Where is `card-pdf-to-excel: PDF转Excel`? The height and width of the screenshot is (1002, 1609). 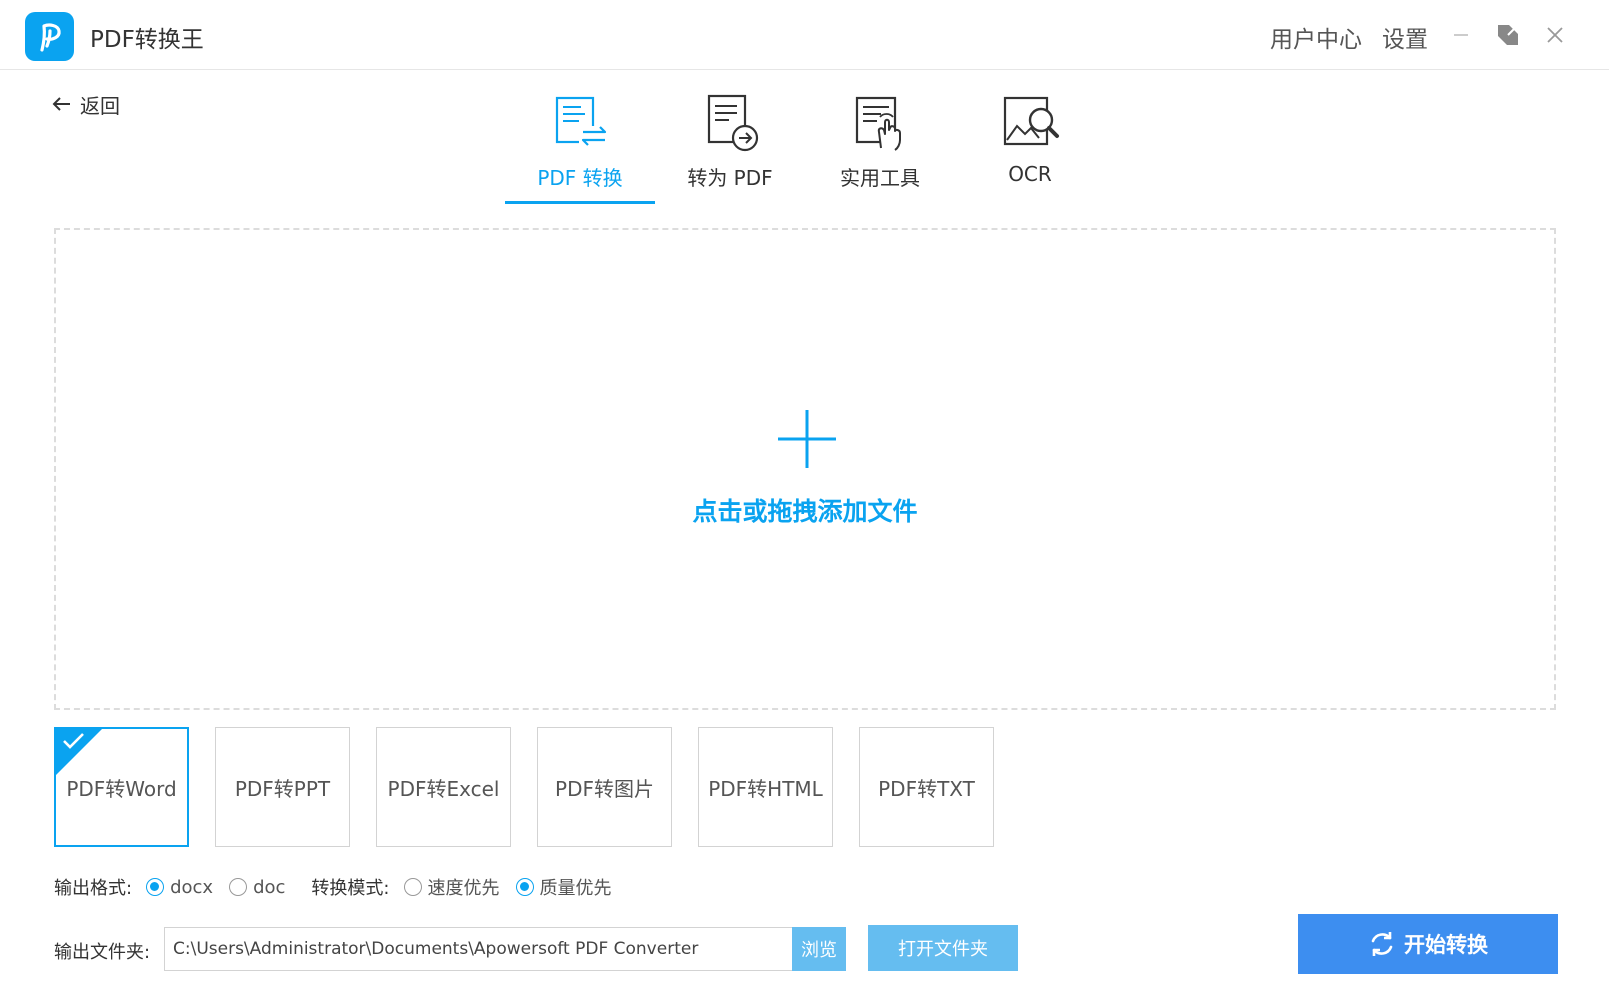
card-pdf-to-excel: PDF转Excel is located at coordinates (443, 787).